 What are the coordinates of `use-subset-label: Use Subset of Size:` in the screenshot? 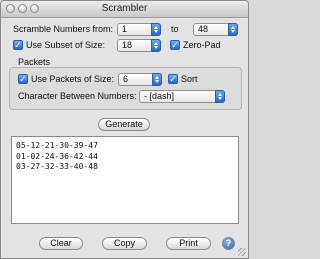 It's located at (66, 45).